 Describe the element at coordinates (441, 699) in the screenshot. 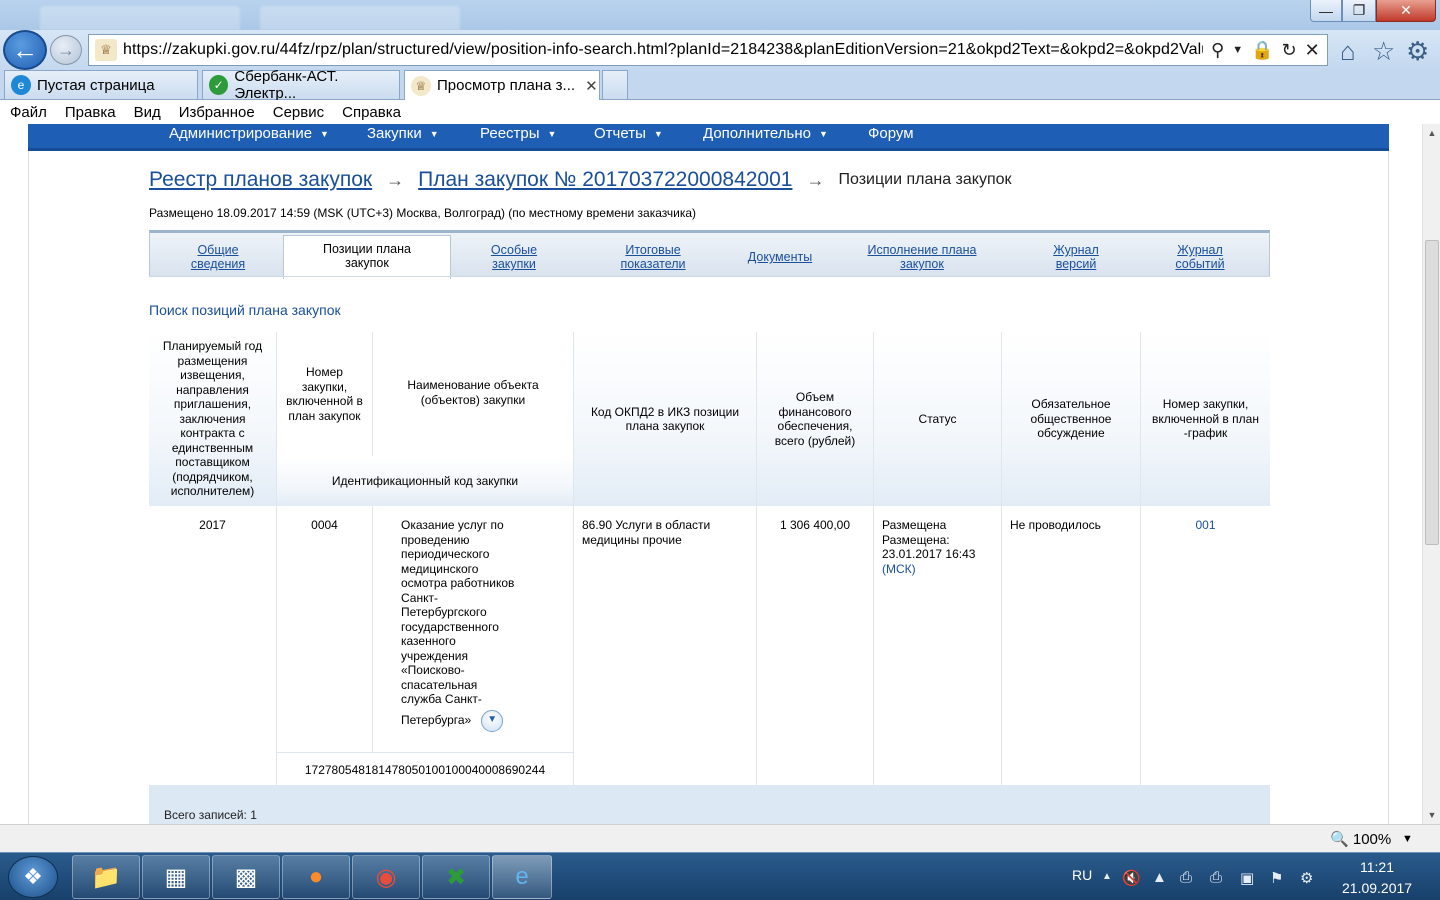

I see `name-line: служба Санкт-` at that location.